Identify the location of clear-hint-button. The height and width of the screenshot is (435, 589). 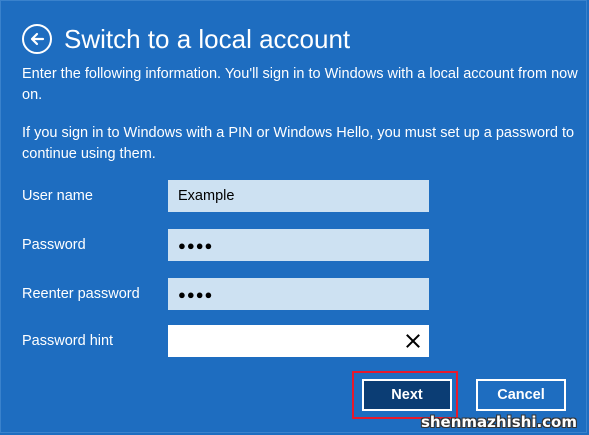
(413, 341).